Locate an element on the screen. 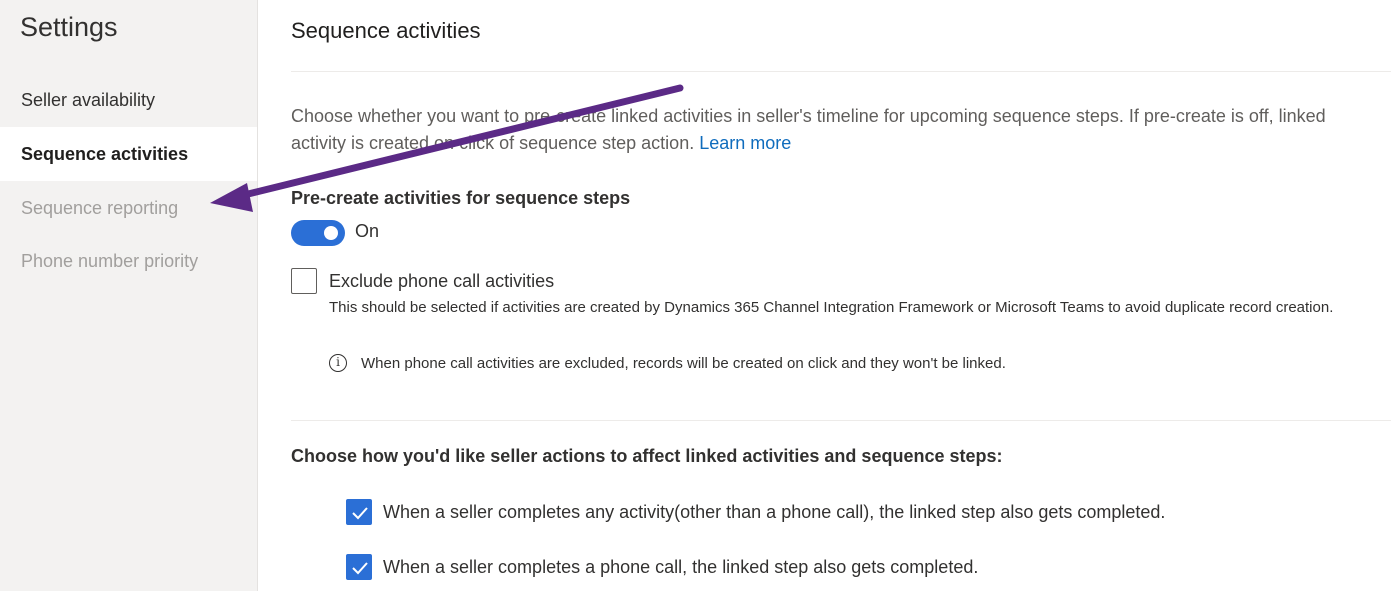 The height and width of the screenshot is (591, 1391). complete-phone-call-checkbox is located at coordinates (359, 567).